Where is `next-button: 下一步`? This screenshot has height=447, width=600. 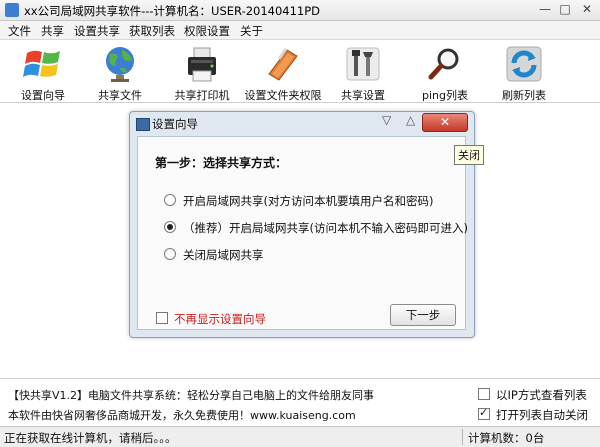
next-button: 下一步 is located at coordinates (423, 315).